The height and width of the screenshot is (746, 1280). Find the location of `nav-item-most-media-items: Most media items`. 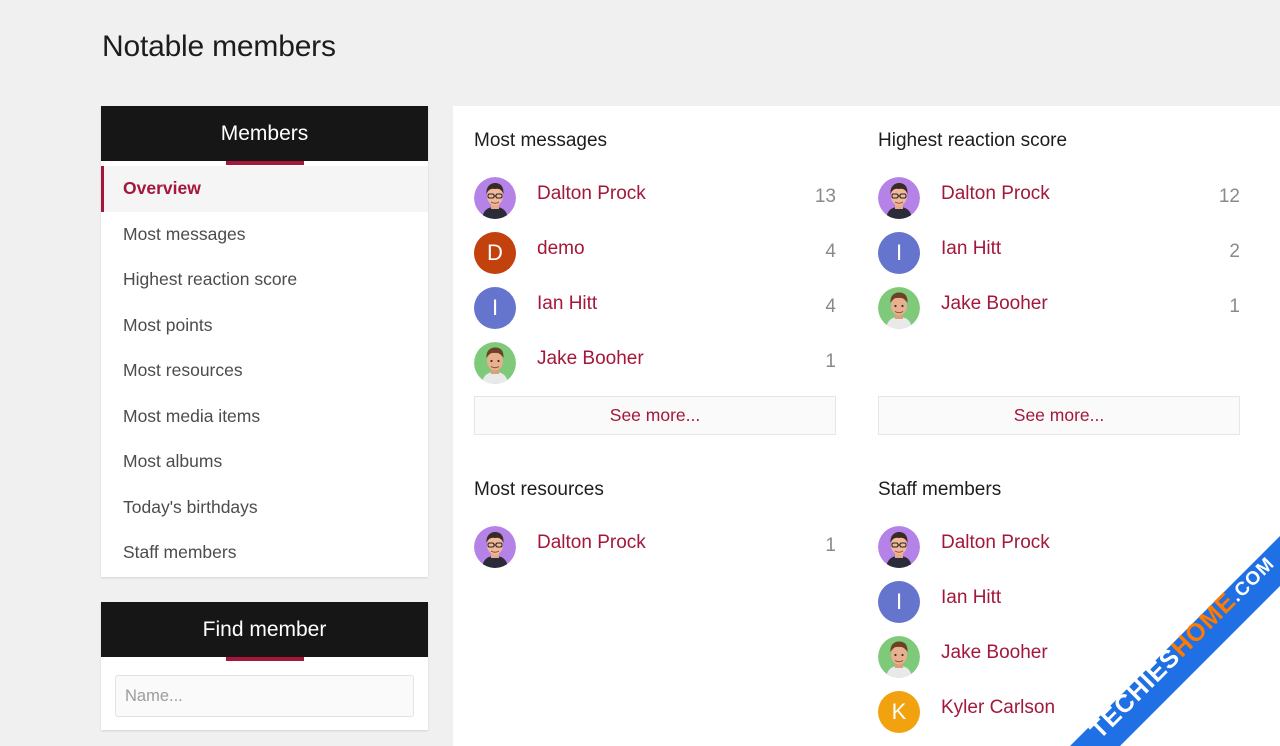

nav-item-most-media-items: Most media items is located at coordinates (264, 417).